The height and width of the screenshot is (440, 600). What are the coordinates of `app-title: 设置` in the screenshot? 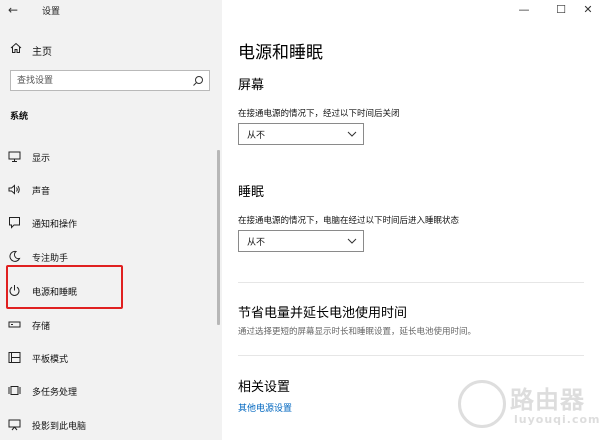 It's located at (51, 12).